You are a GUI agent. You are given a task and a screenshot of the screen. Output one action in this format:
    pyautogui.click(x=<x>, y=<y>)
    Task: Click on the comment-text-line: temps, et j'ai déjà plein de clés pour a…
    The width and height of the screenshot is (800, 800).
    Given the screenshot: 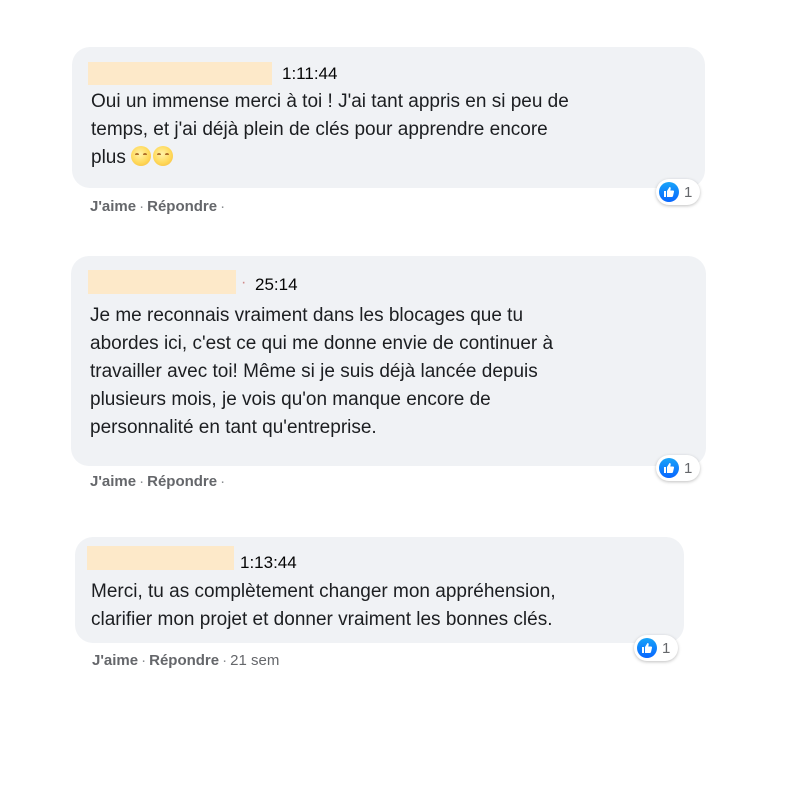 What is the action you would take?
    pyautogui.click(x=319, y=129)
    